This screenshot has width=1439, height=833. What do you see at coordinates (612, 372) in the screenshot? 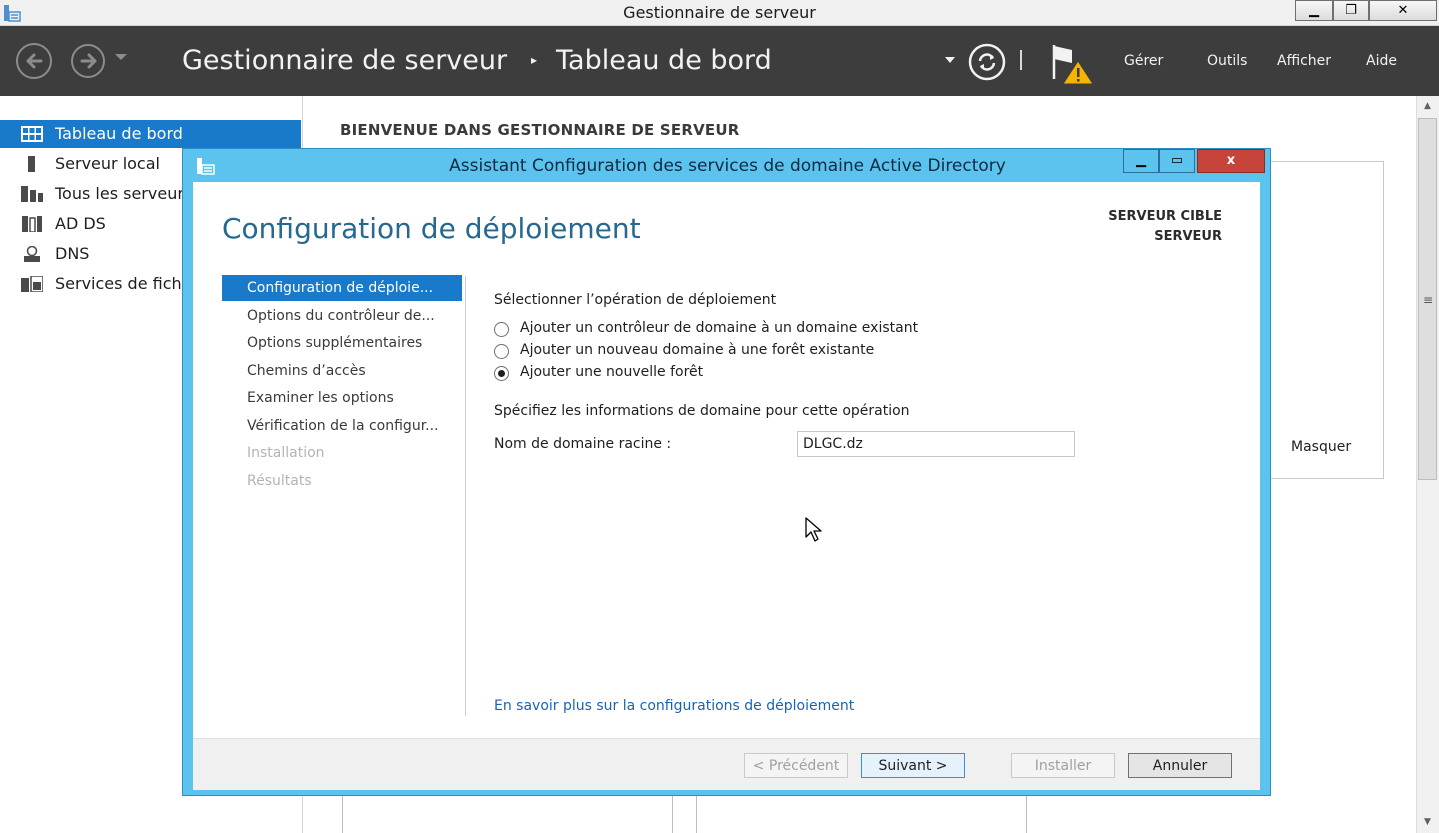
I see `option-label: Ajouter une nouvelle forêt` at bounding box center [612, 372].